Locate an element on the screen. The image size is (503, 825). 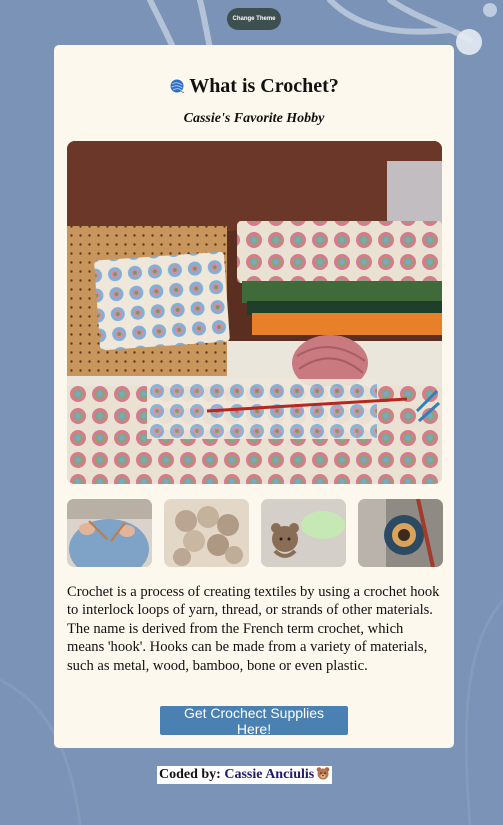
page-title: What is Crochet? is located at coordinates (254, 86).